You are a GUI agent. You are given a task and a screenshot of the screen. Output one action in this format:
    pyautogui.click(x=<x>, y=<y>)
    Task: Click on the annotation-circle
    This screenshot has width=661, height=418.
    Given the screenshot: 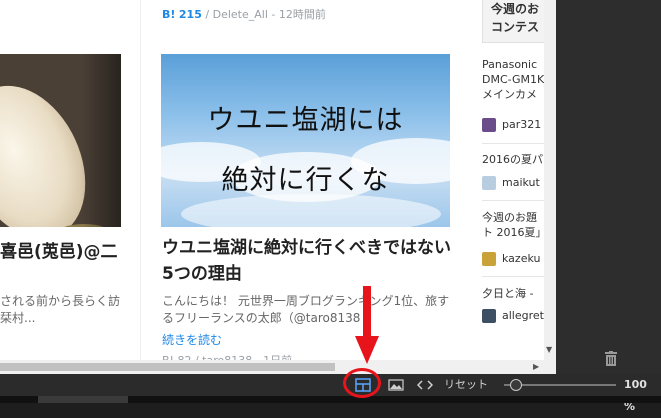 What is the action you would take?
    pyautogui.click(x=362, y=383)
    